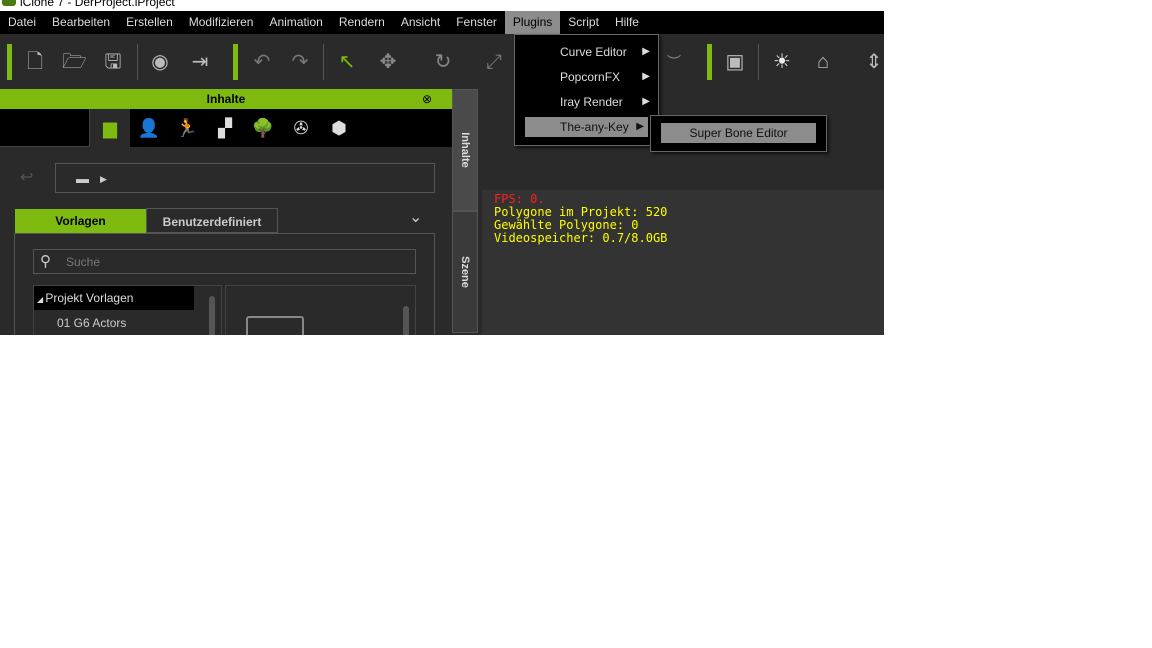 This screenshot has width=1152, height=648. I want to click on menu-item-super-bone-editor: Super Bone Editor, so click(738, 133).